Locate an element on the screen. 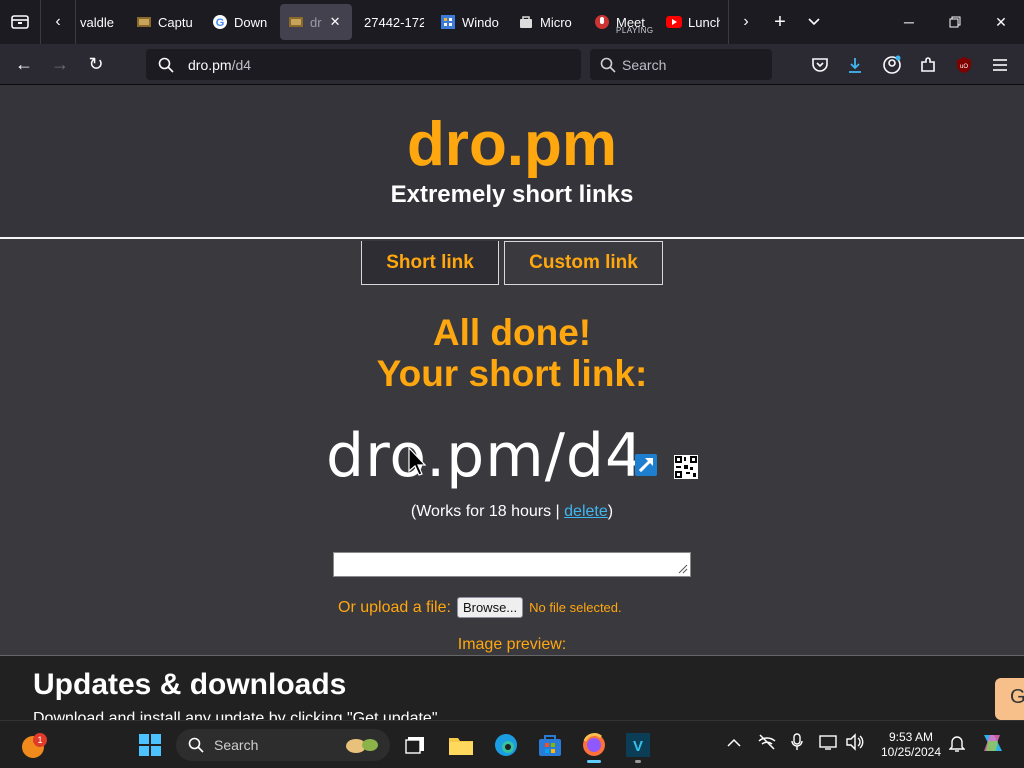 The width and height of the screenshot is (1024, 768). svg-text: V is located at coordinates (638, 746).